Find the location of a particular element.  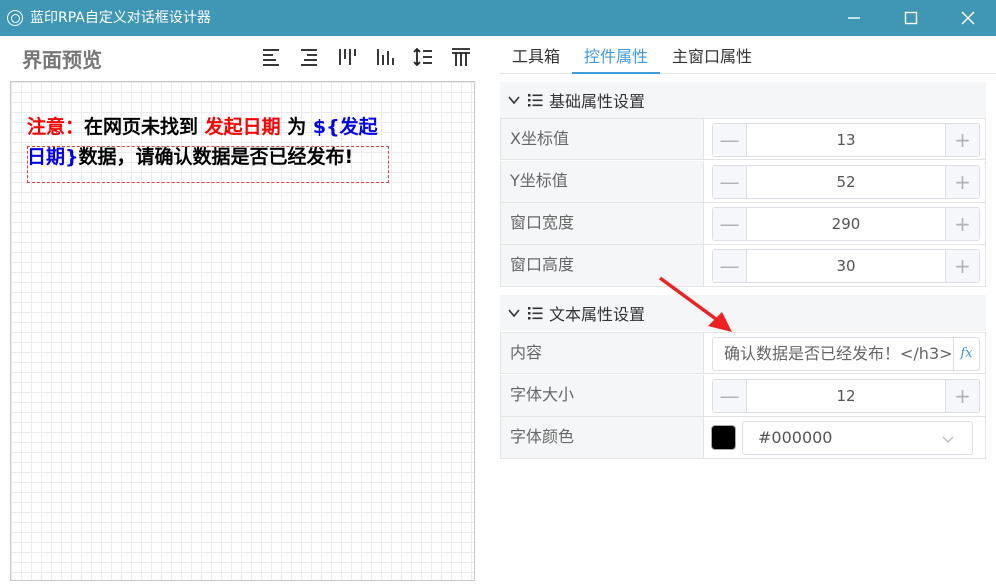

content-input: 确认数据是否已经发布！</h3> fx is located at coordinates (846, 354).